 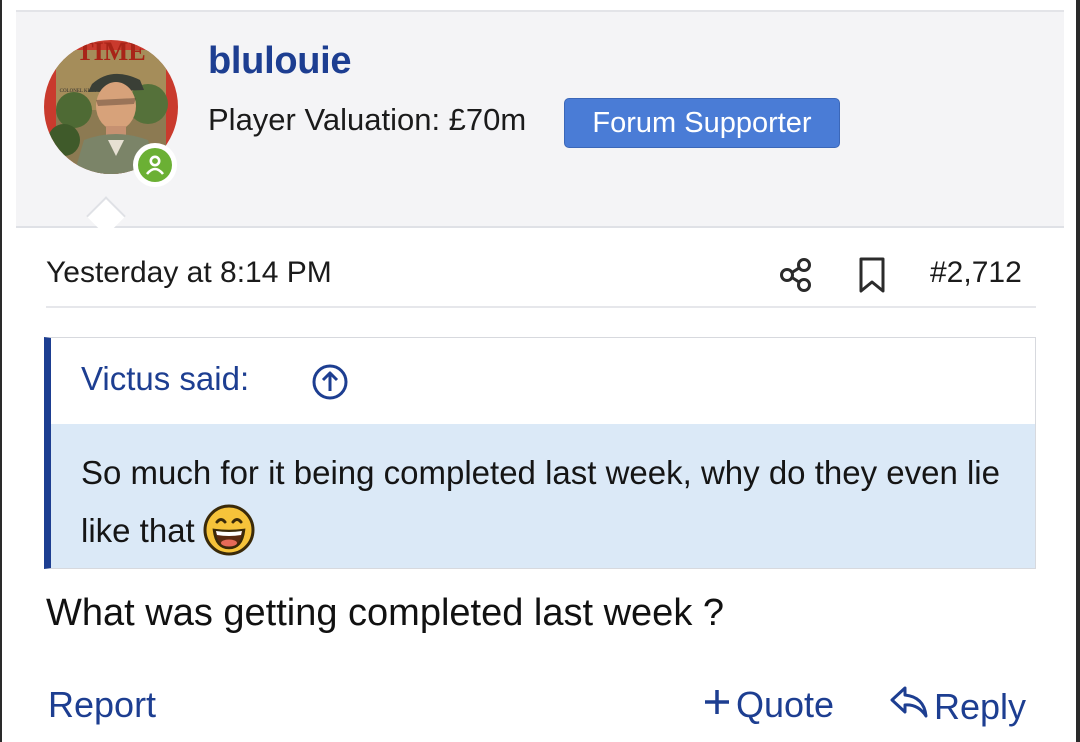 I want to click on meta-divider, so click(x=541, y=307).